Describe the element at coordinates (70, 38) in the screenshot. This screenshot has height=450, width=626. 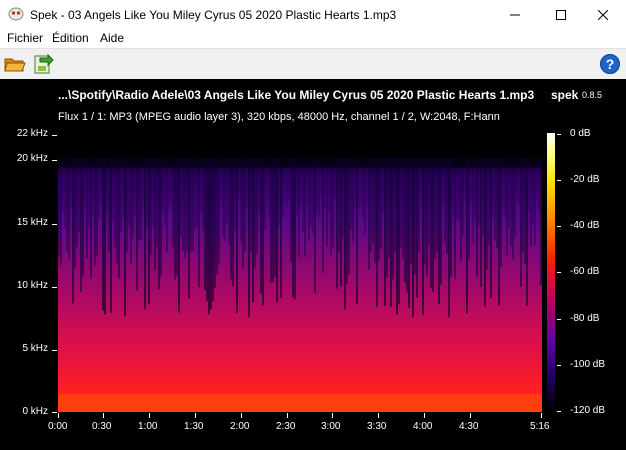
I see `menu-edition: Édition` at that location.